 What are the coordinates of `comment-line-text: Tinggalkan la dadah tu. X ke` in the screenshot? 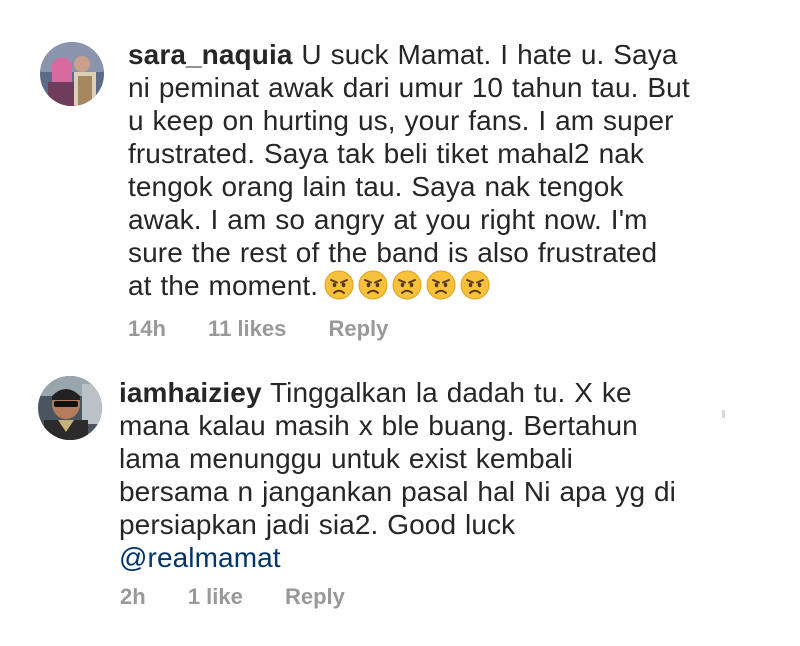 It's located at (451, 392).